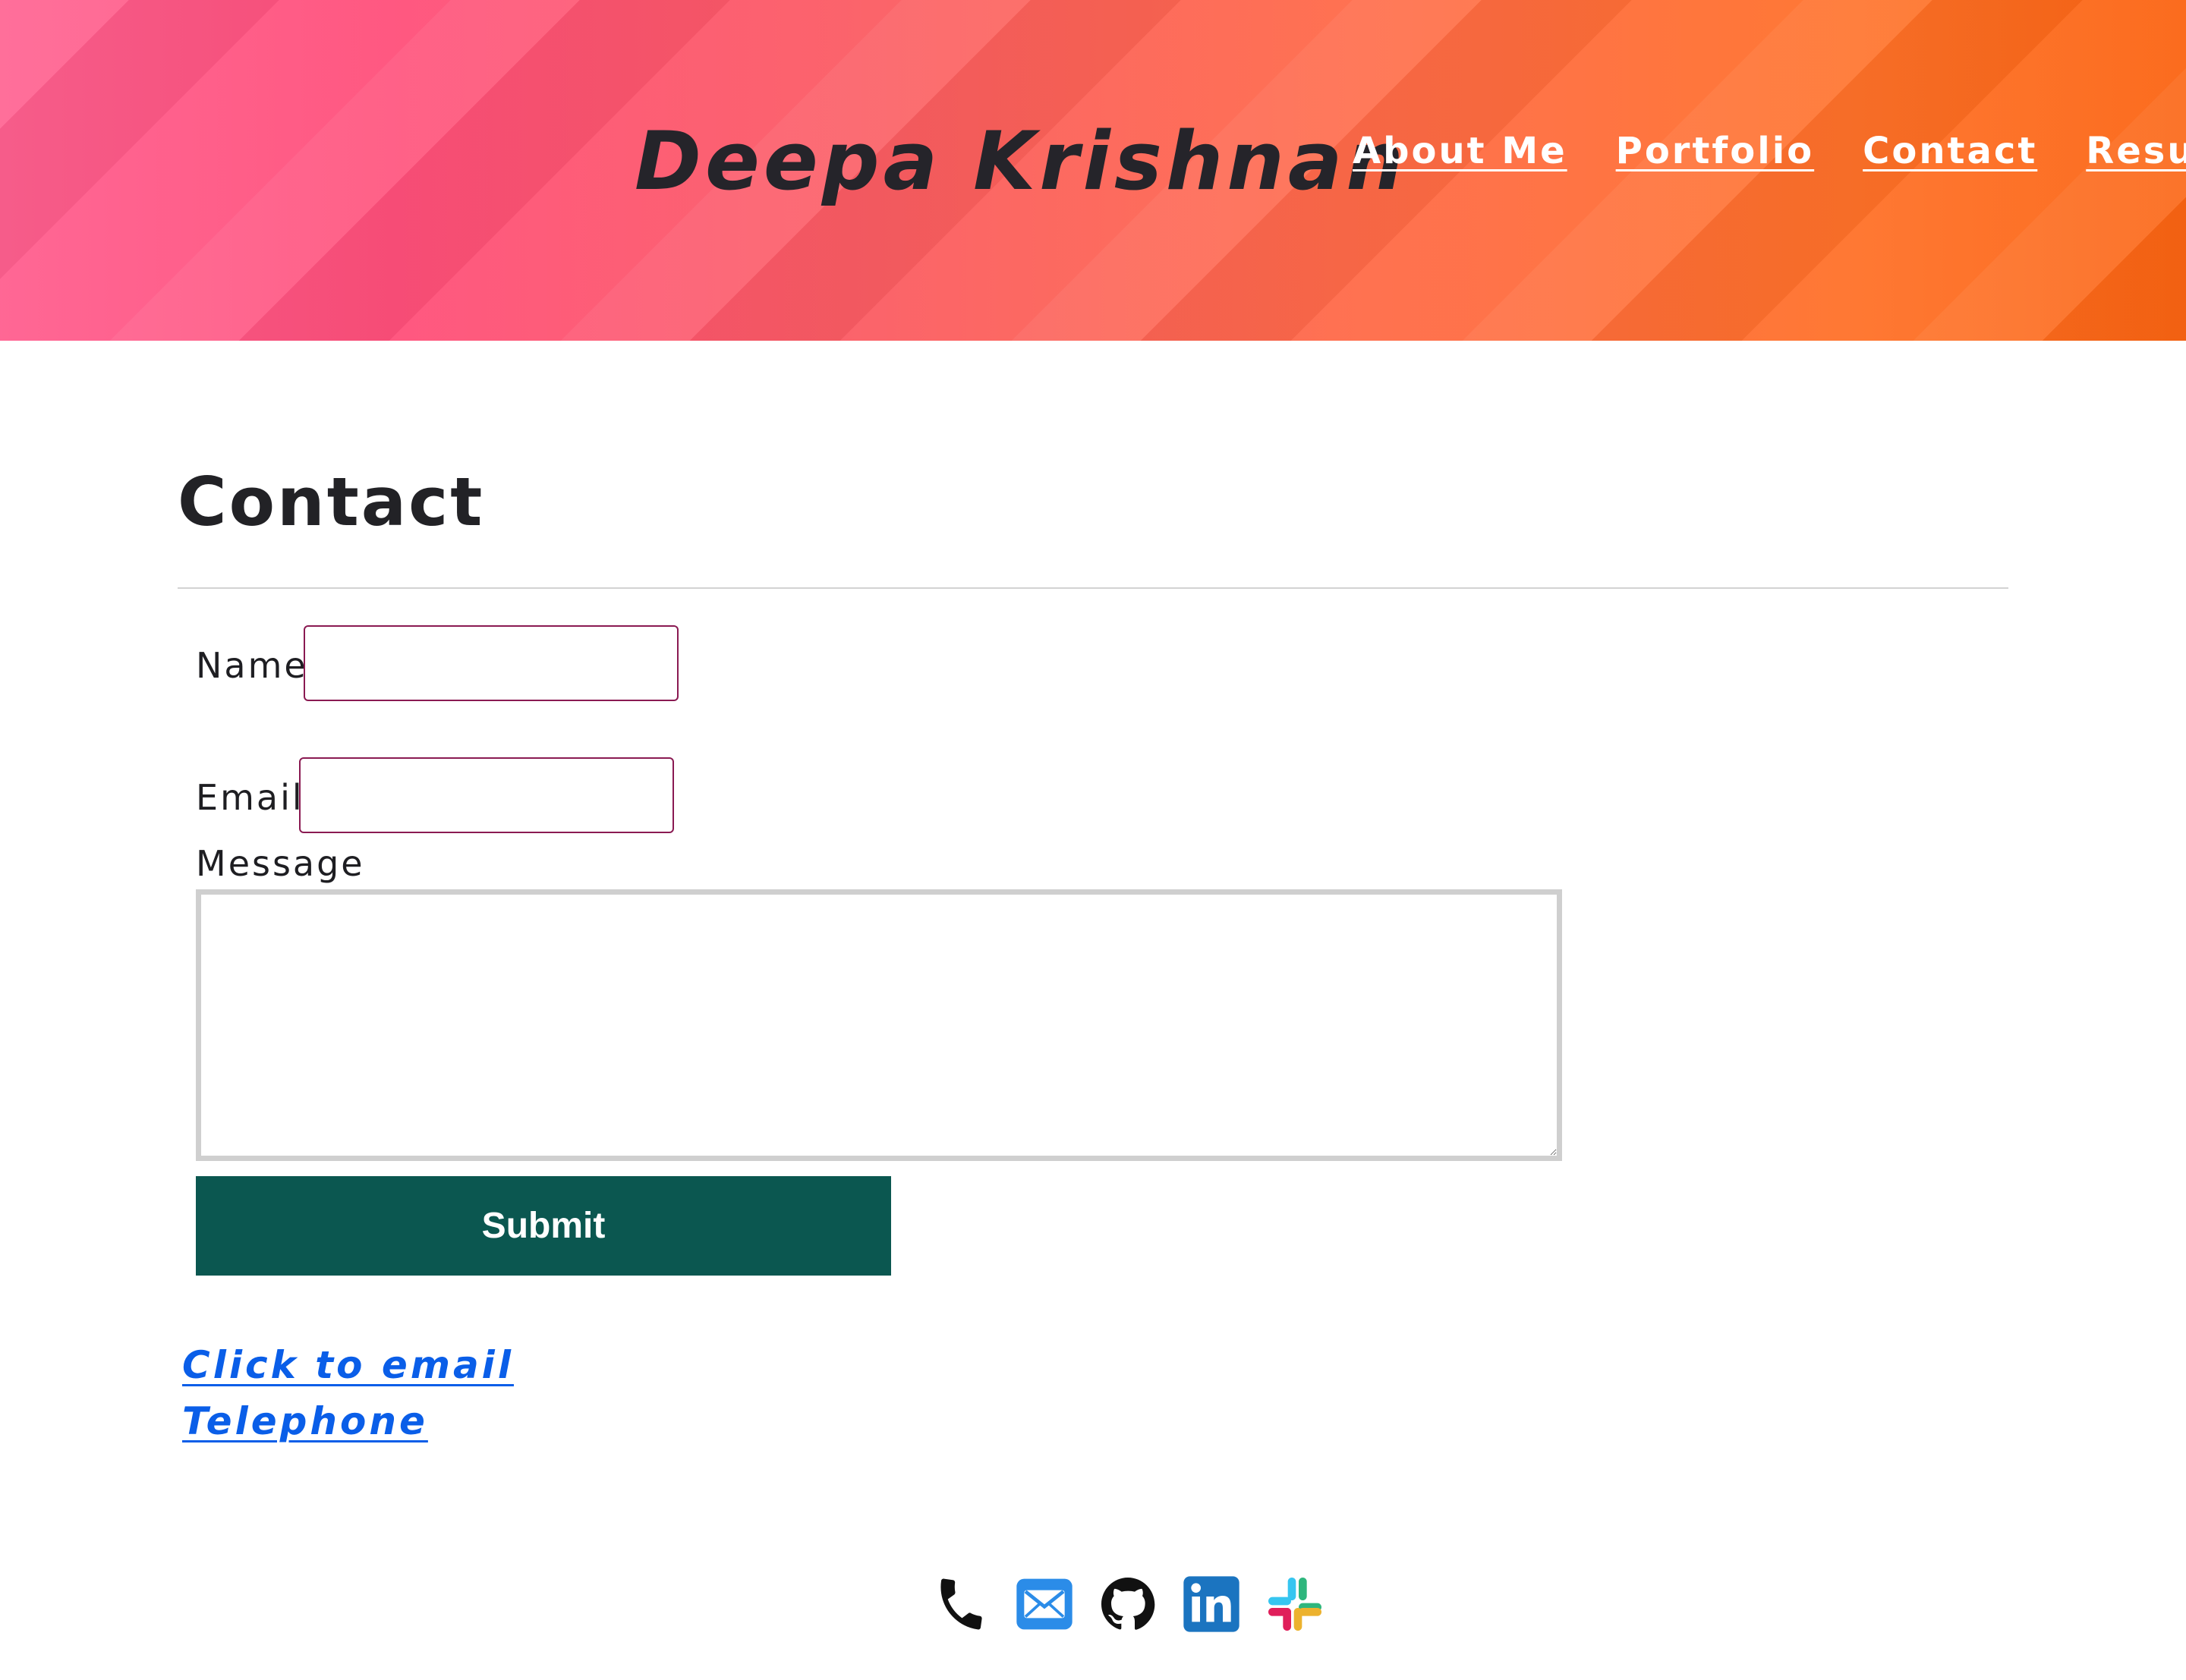 Image resolution: width=2186 pixels, height=1680 pixels. Describe the element at coordinates (543, 1226) in the screenshot. I see `submit-button: Submit` at that location.